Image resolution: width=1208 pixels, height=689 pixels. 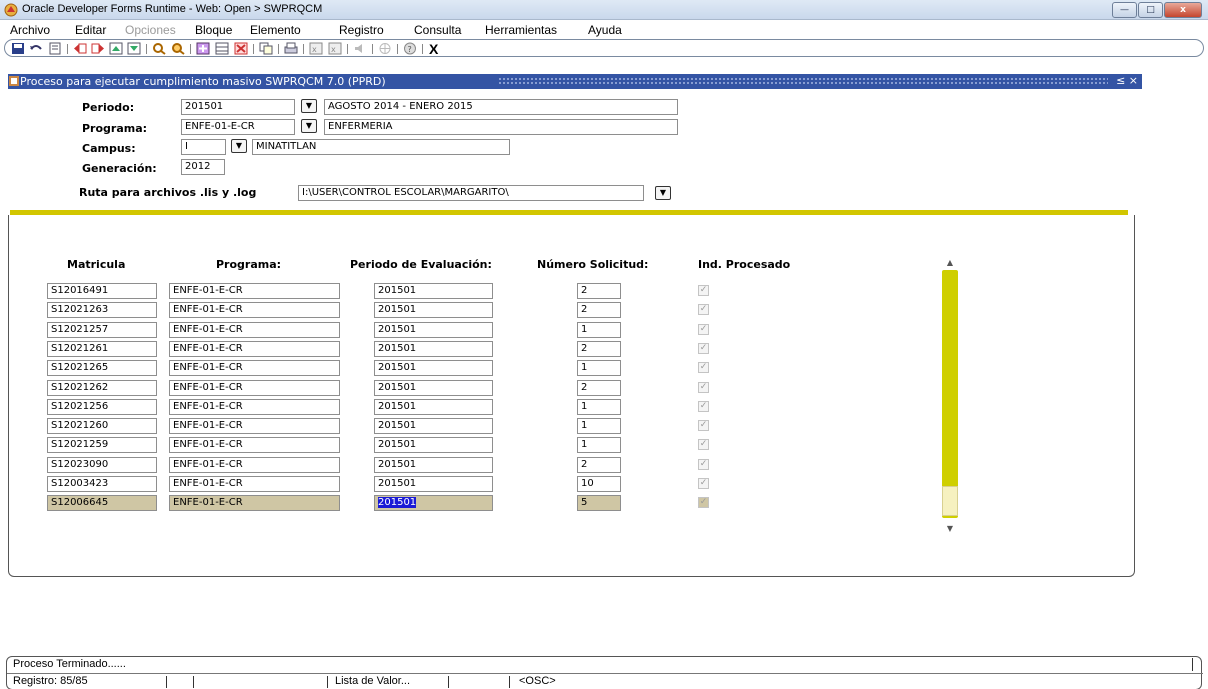 What do you see at coordinates (266, 48) in the screenshot?
I see `copy-icon` at bounding box center [266, 48].